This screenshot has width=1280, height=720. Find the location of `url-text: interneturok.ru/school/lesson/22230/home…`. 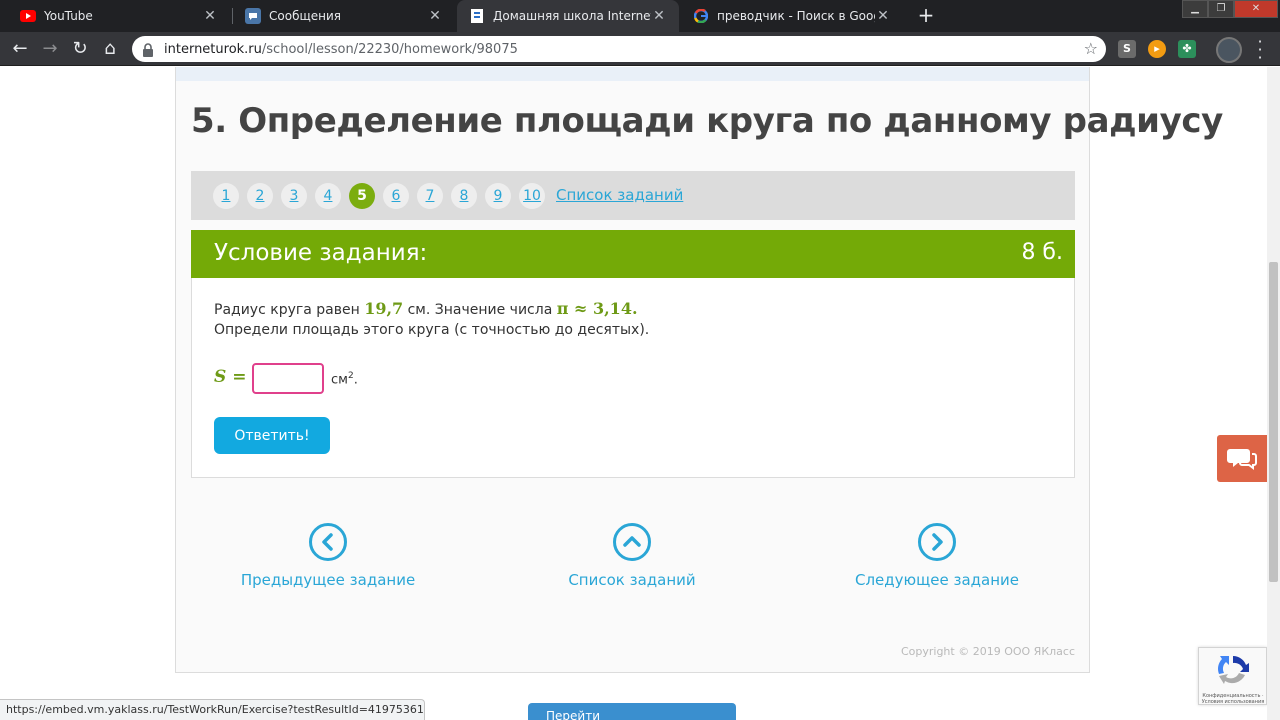

url-text: interneturok.ru/school/lesson/22230/home… is located at coordinates (341, 49).